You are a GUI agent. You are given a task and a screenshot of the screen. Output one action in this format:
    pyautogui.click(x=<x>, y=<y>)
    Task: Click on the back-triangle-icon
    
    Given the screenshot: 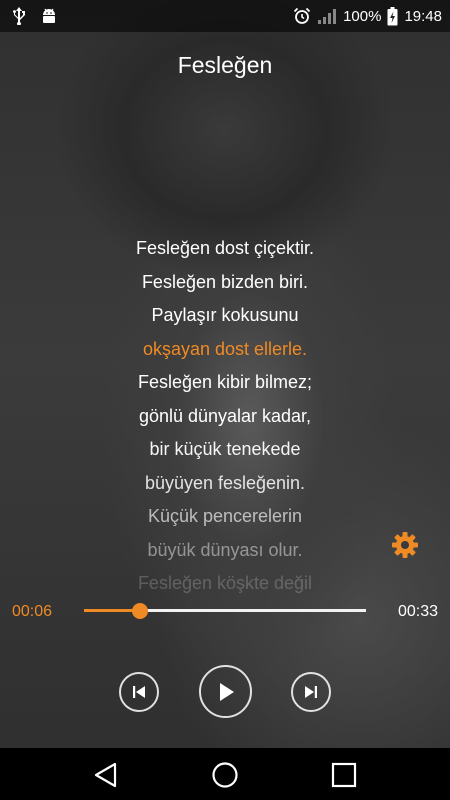 What is the action you would take?
    pyautogui.click(x=105, y=775)
    